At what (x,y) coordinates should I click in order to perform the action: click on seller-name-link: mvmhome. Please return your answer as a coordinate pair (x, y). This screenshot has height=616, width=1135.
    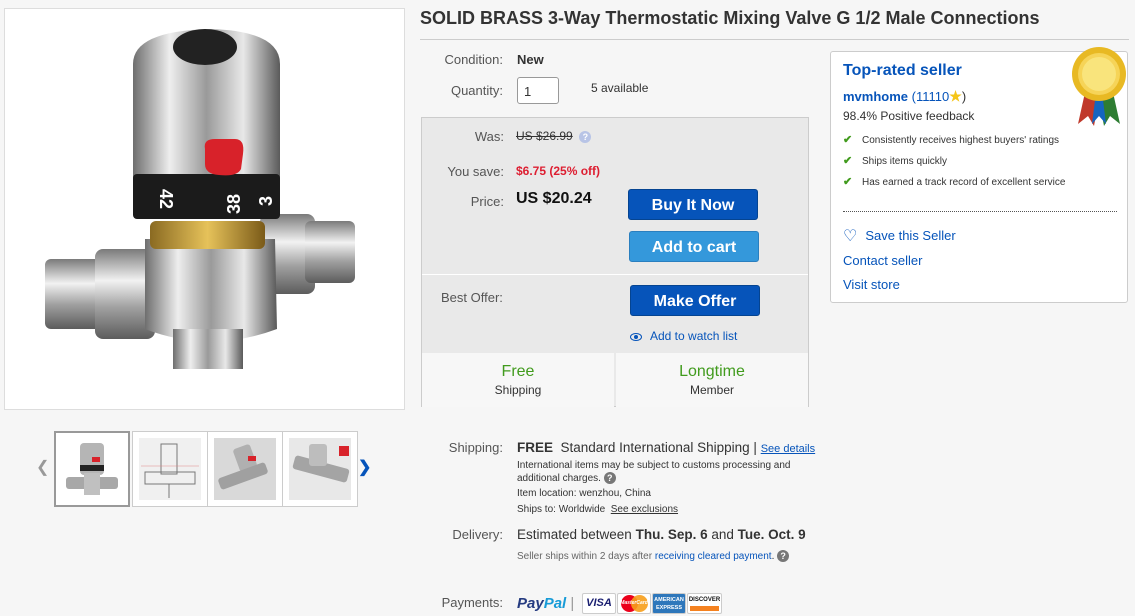
    Looking at the image, I should click on (875, 96).